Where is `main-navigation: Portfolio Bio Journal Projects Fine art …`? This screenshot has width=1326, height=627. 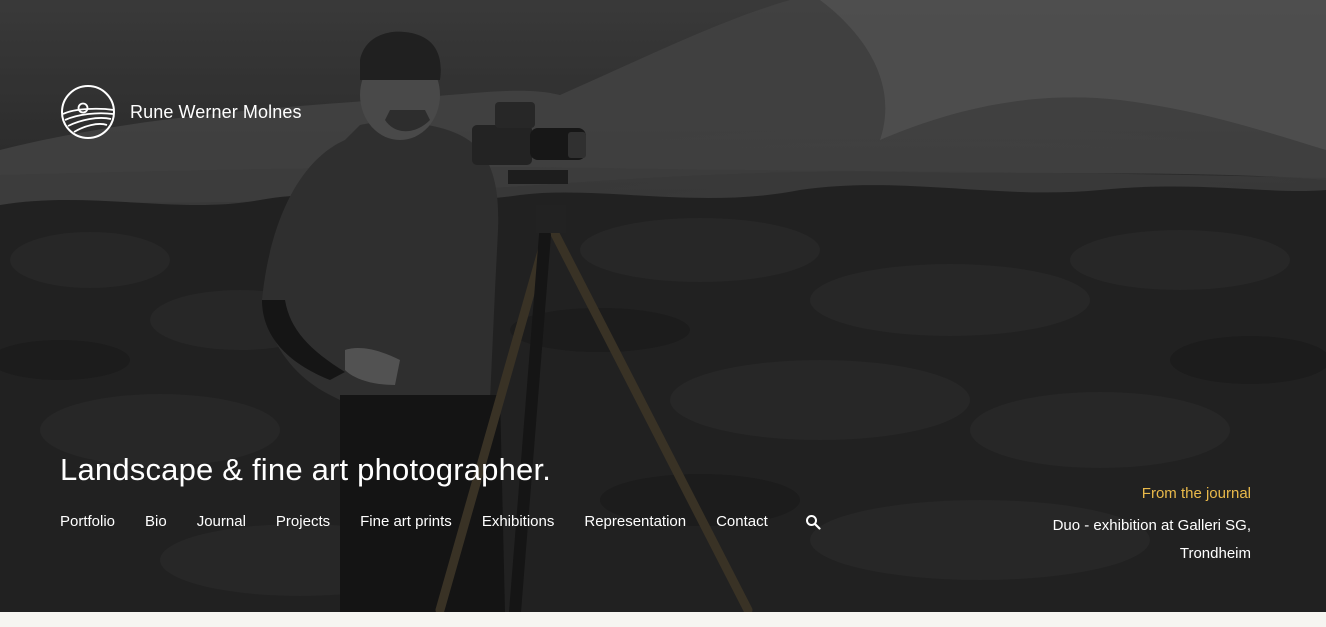
main-navigation: Portfolio Bio Journal Projects Fine art … is located at coordinates (440, 521).